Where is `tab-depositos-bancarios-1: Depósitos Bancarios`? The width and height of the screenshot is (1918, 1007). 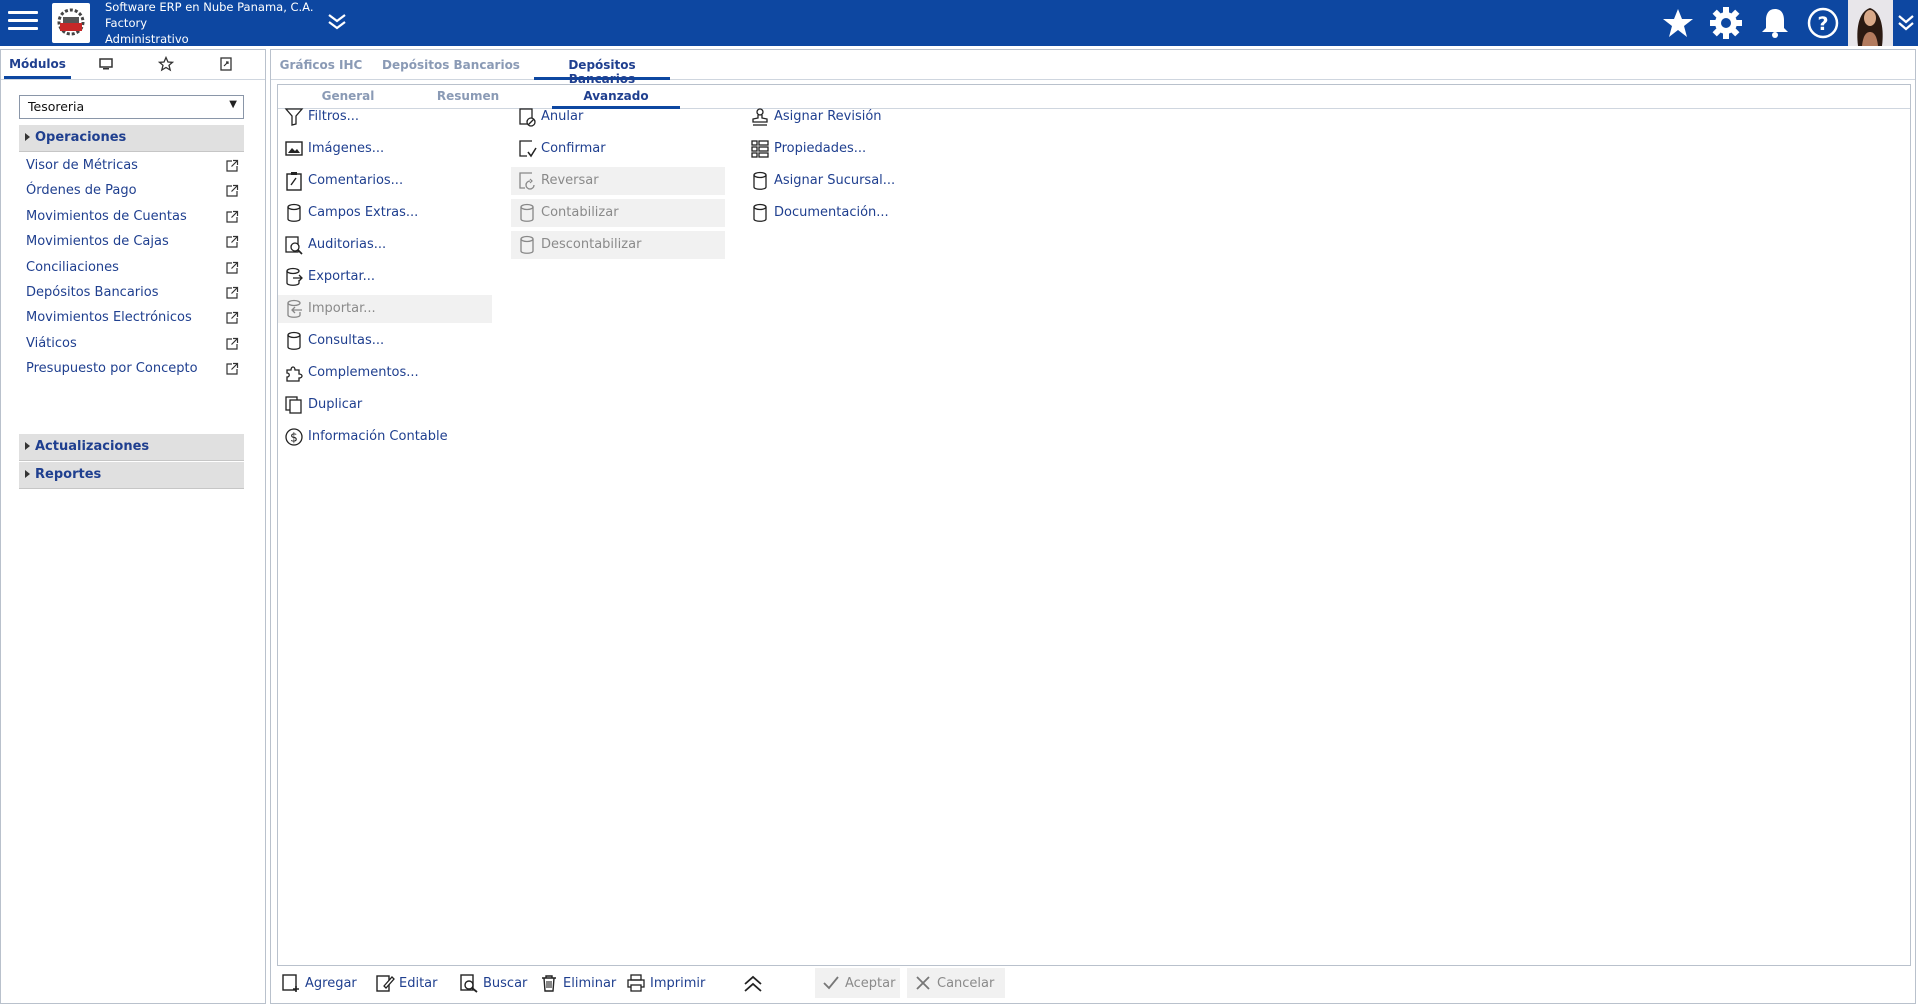
tab-depositos-bancarios-1: Depósitos Bancarios is located at coordinates (451, 65).